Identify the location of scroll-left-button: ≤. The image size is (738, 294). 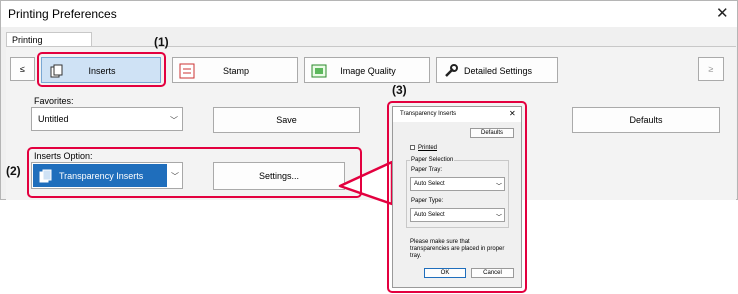
(22, 69).